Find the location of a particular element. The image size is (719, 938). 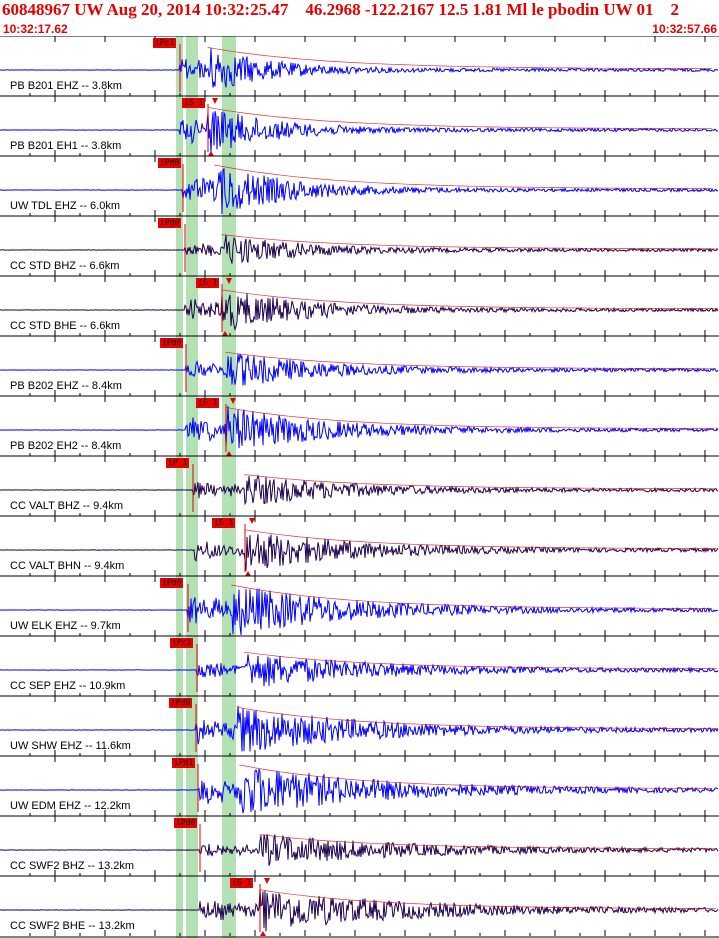

end-time-label: 10:32:57.66 is located at coordinates (684, 29).